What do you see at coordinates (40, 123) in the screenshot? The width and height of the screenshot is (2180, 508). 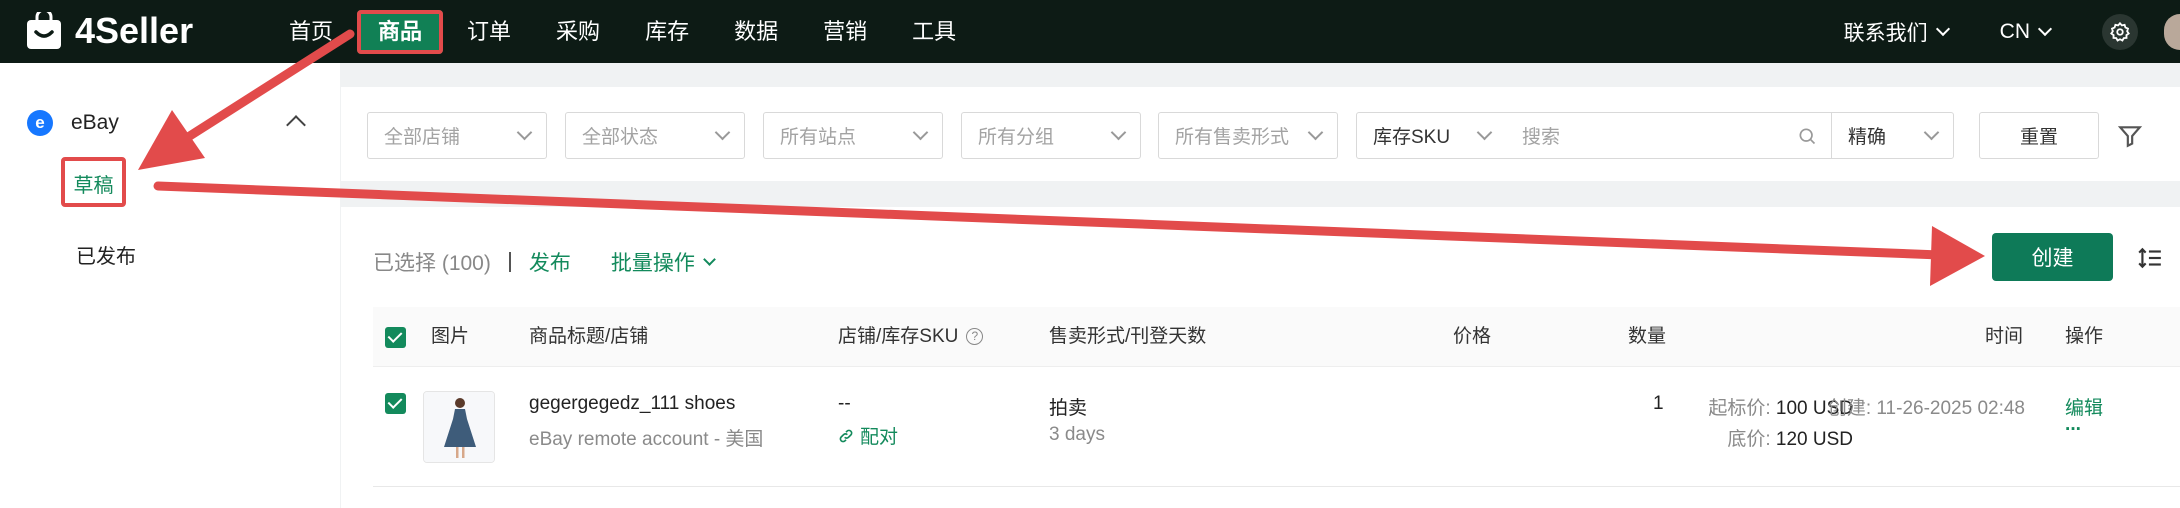 I see `ebay-icon: e` at bounding box center [40, 123].